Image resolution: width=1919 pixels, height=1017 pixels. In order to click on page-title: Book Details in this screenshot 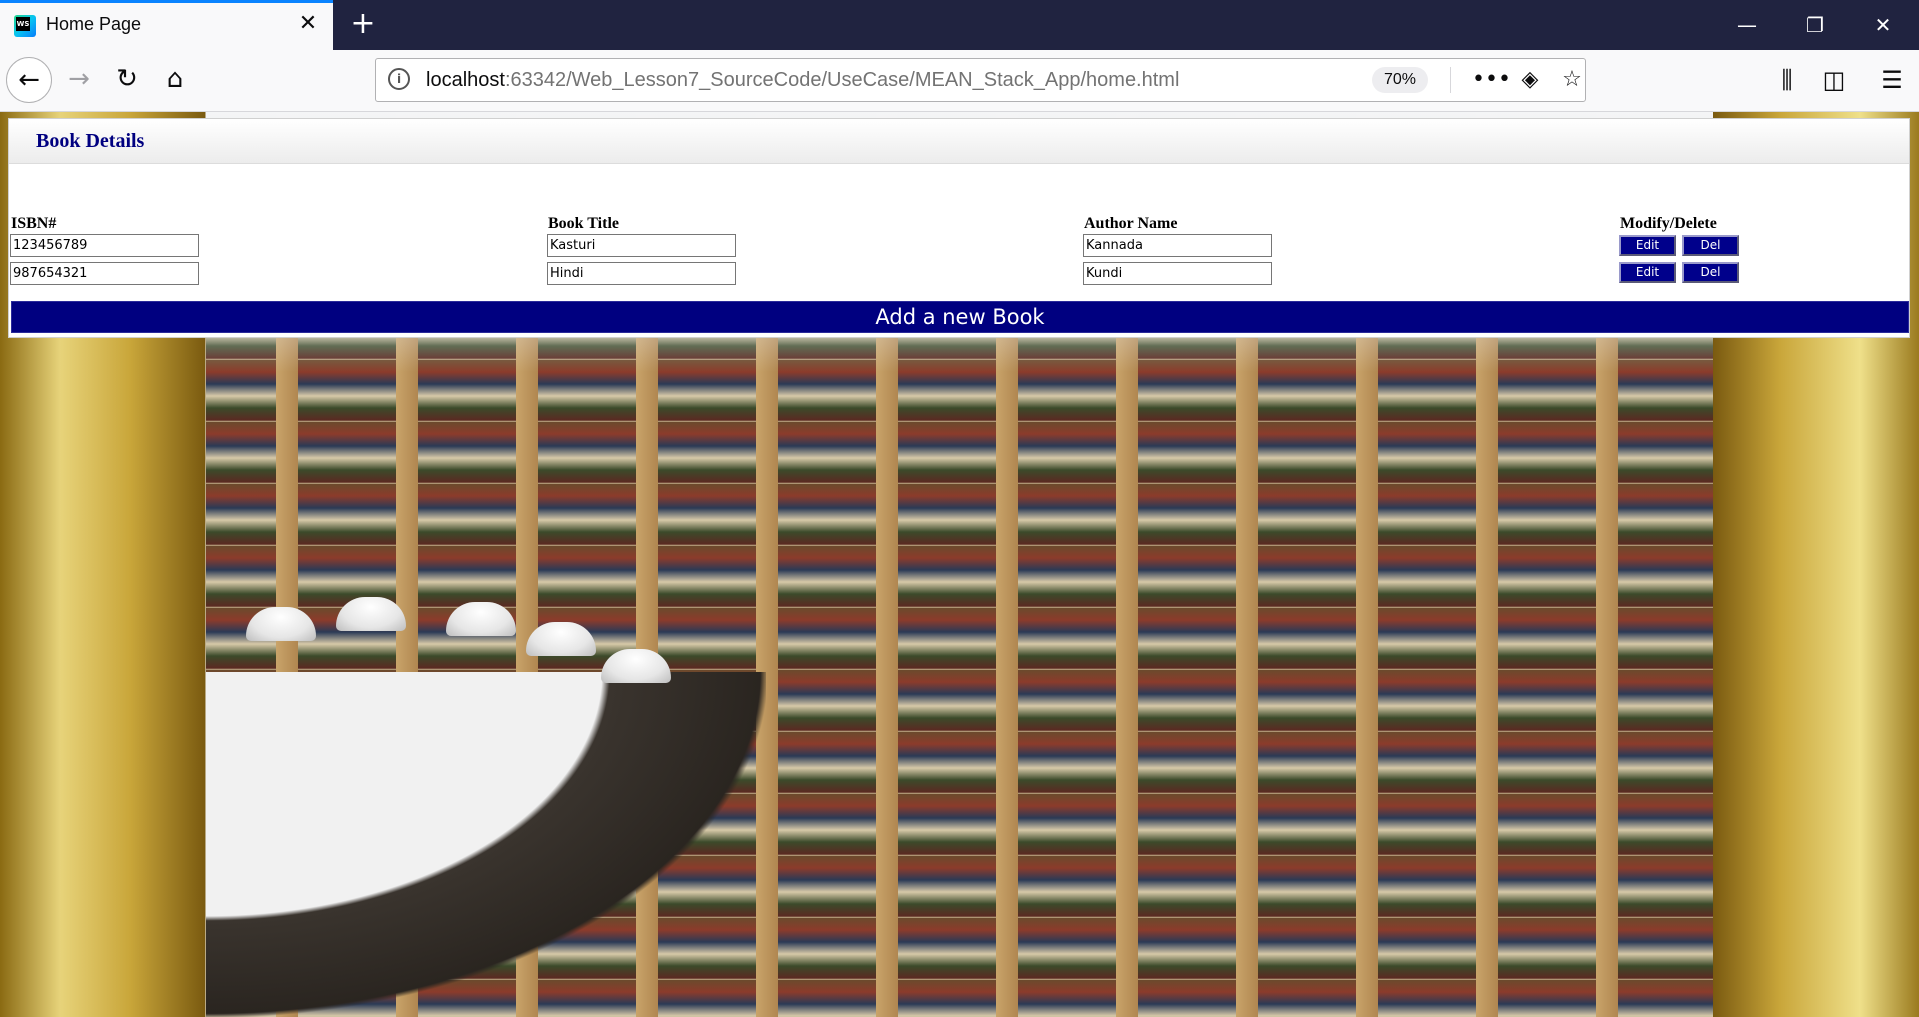, I will do `click(90, 141)`.